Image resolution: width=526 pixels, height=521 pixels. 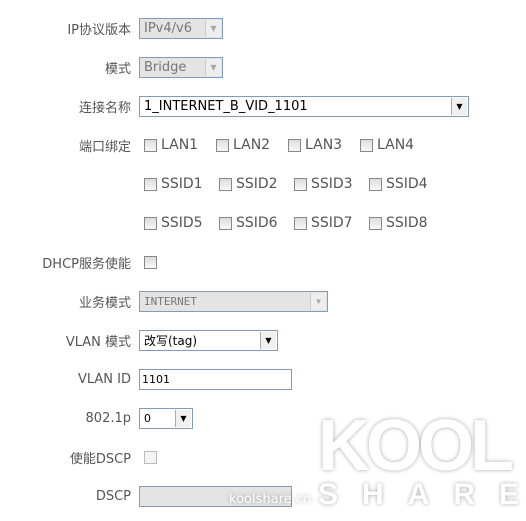 I want to click on dscp-enable-checkbox, so click(x=150, y=457).